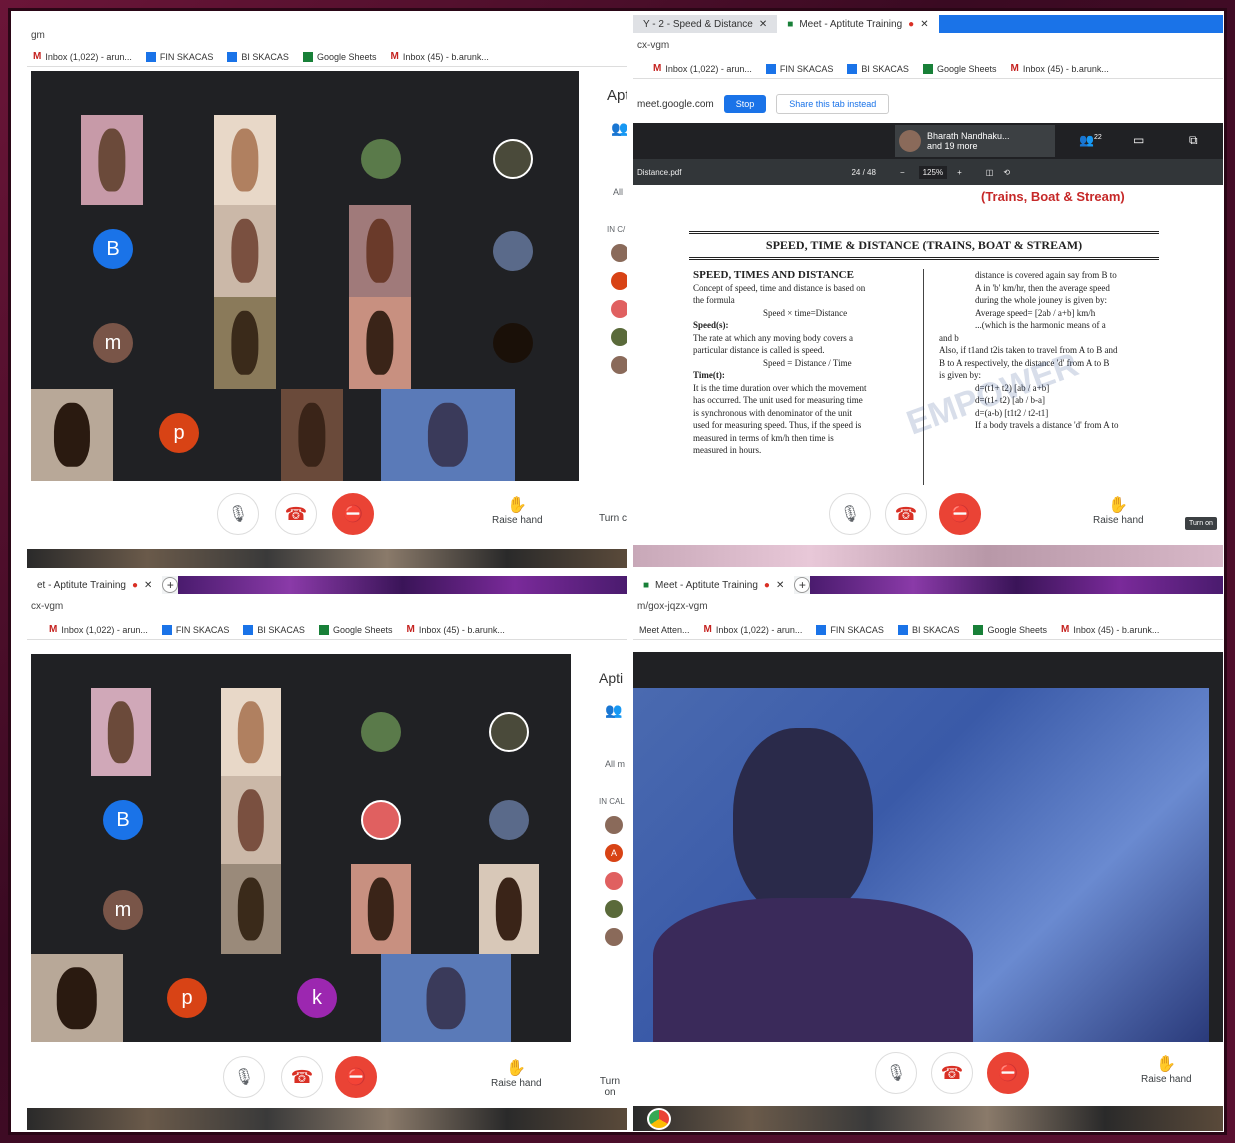 The width and height of the screenshot is (1235, 1143). Describe the element at coordinates (327, 36) in the screenshot. I see `address-bar: gm` at that location.